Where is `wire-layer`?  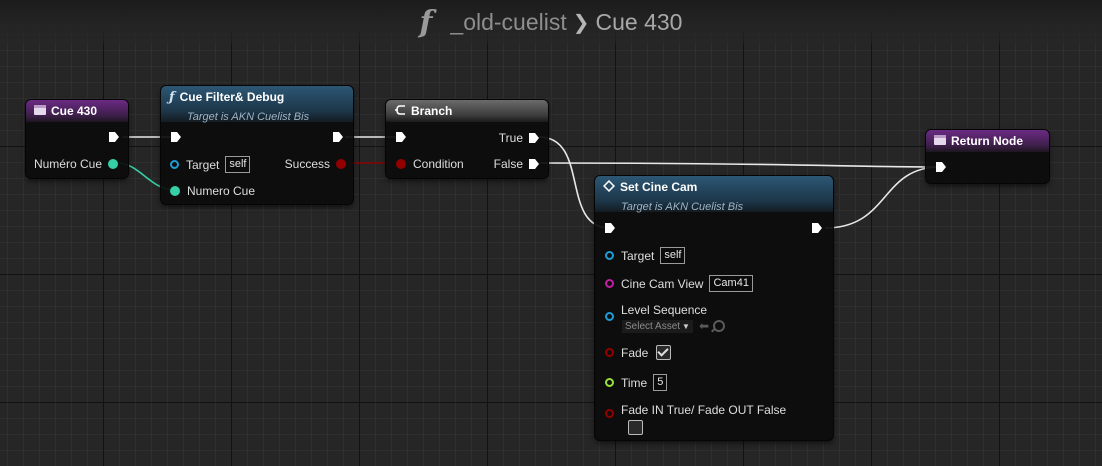 wire-layer is located at coordinates (528, 182).